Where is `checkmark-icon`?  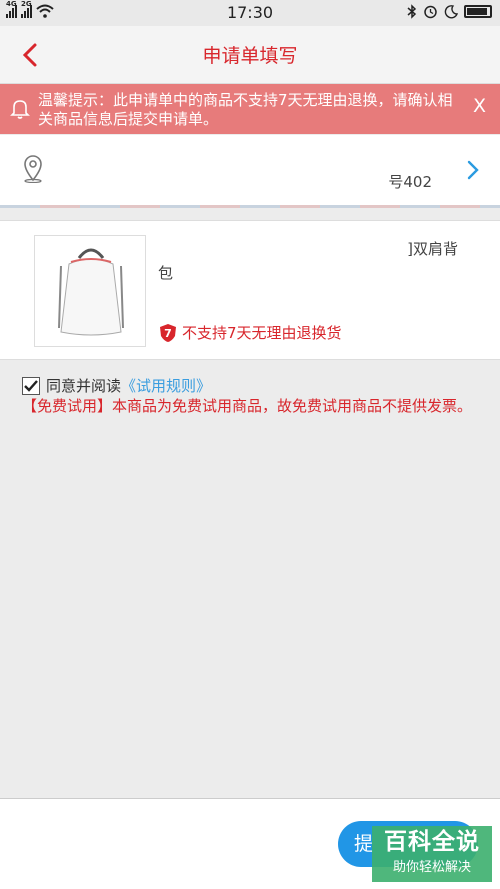 checkmark-icon is located at coordinates (31, 385).